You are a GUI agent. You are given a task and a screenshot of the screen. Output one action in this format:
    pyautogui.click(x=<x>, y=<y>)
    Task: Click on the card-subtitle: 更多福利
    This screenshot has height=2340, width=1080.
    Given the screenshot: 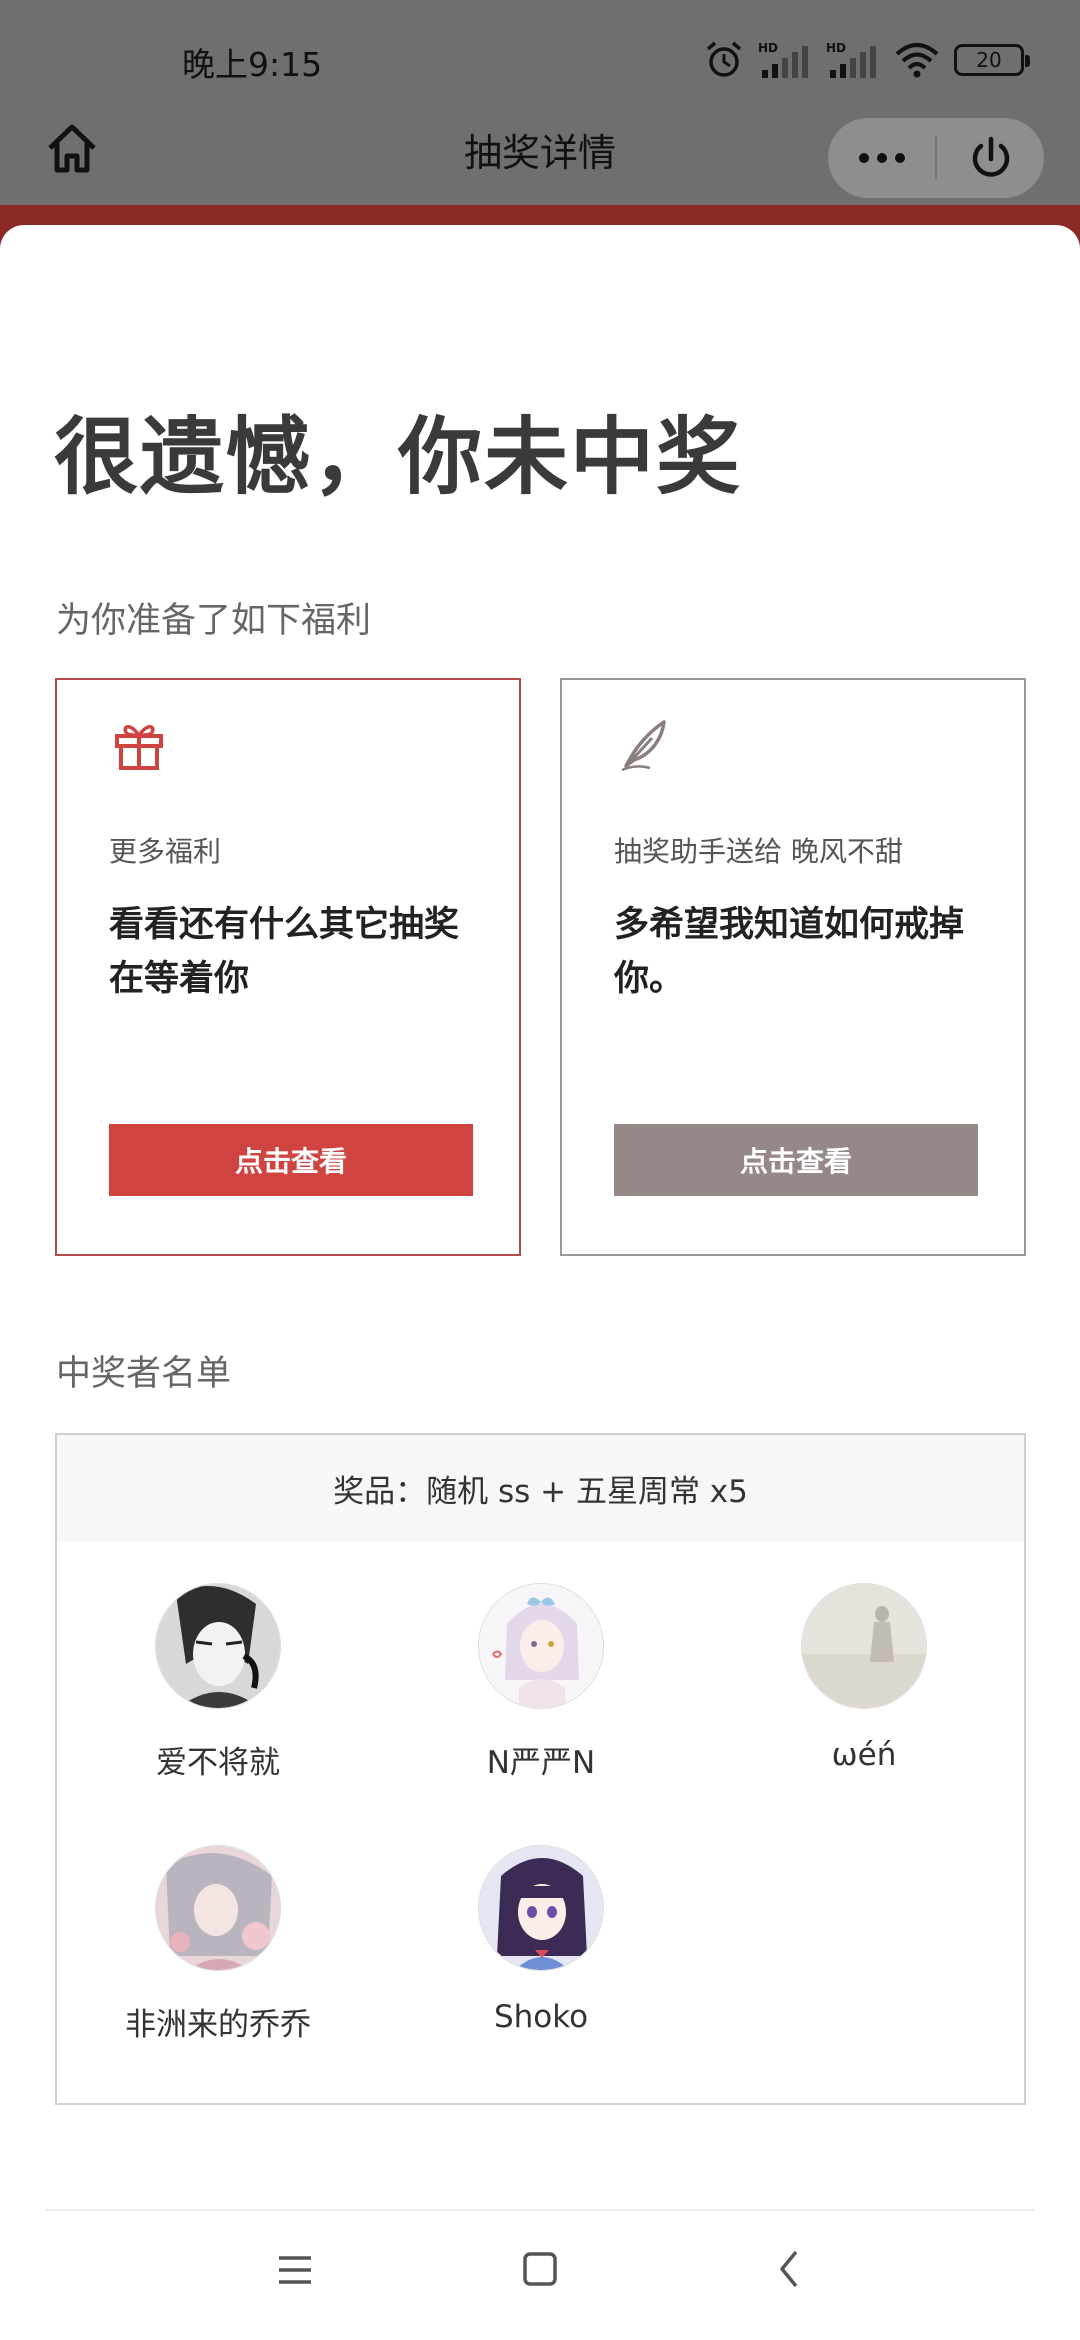 What is the action you would take?
    pyautogui.click(x=165, y=851)
    